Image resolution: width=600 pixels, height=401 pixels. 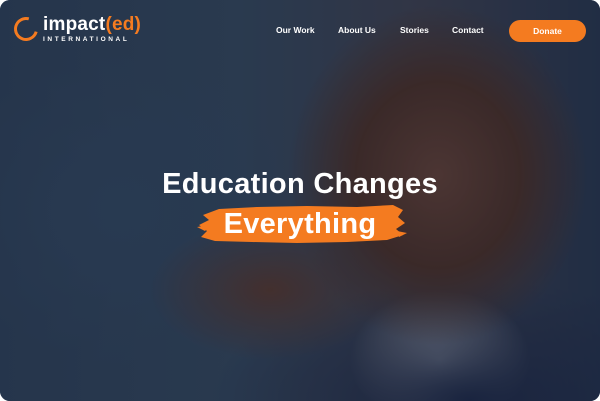 I want to click on logo-wordmark: impact(ed), so click(x=92, y=24).